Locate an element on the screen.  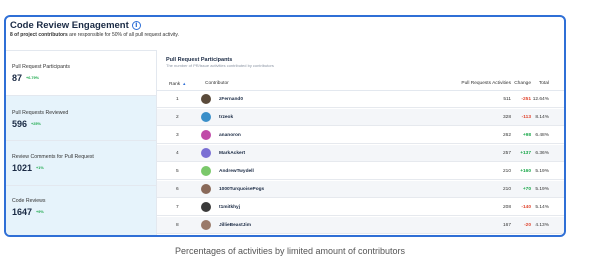
table-row: 7 t1mitkhyj 208 -140 5.14% is located at coordinates (360, 207).